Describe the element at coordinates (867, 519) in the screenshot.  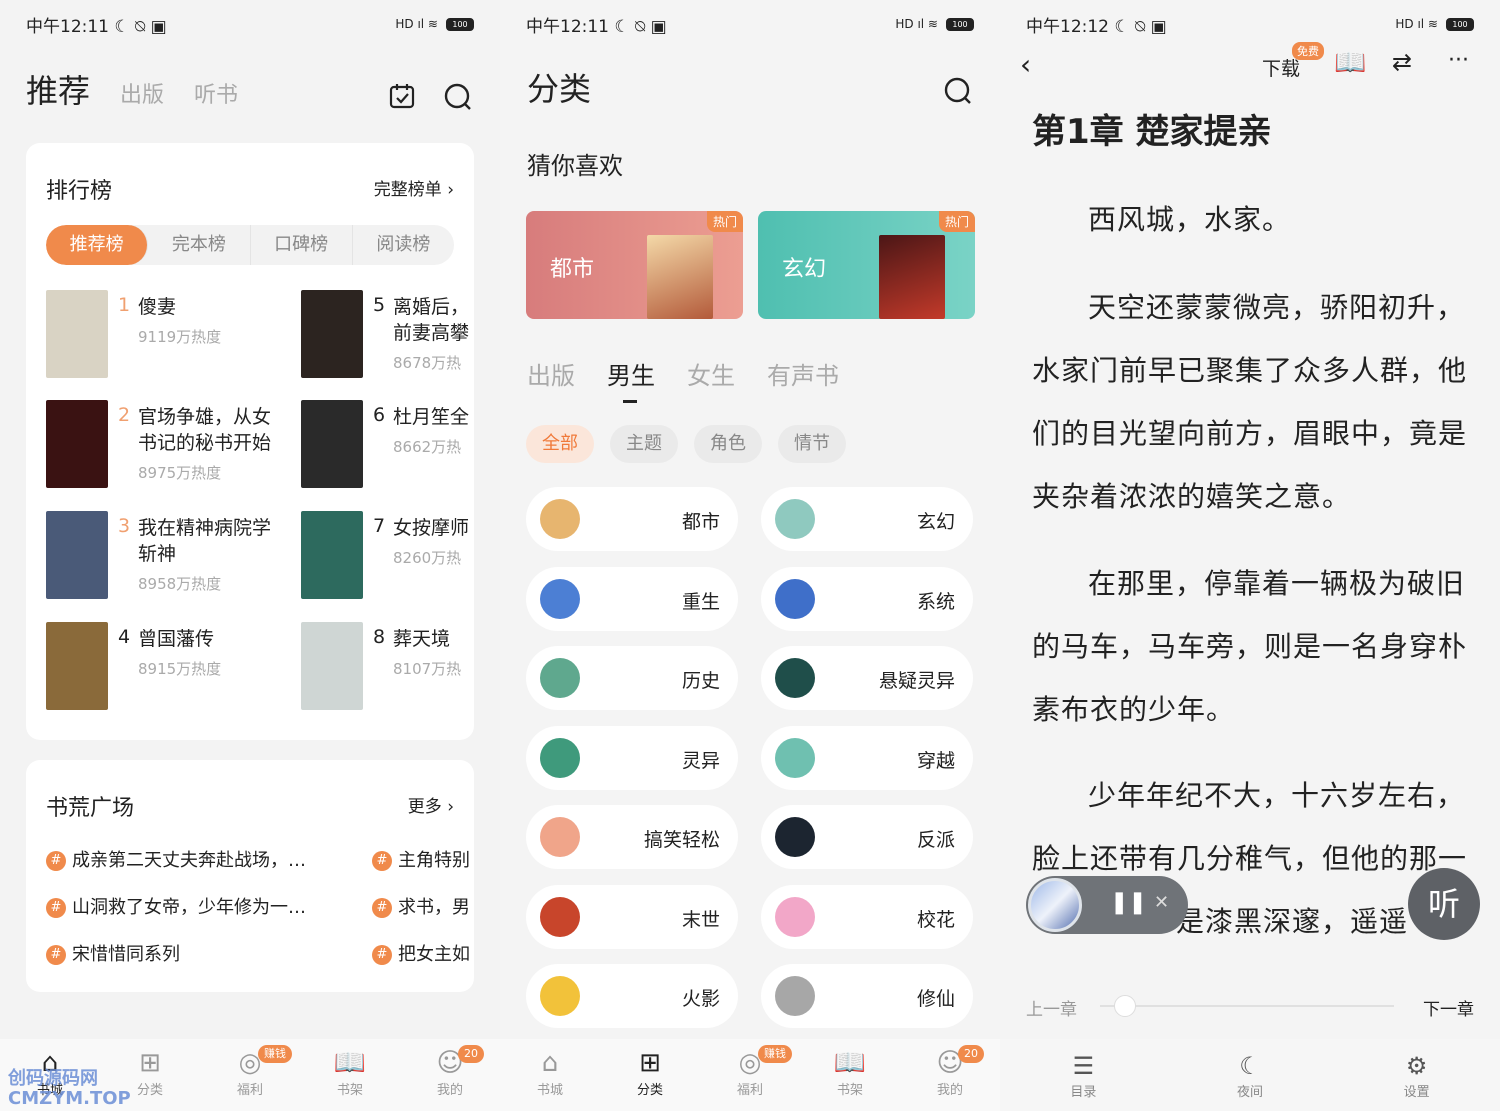
I see `category-item: 玄幻` at that location.